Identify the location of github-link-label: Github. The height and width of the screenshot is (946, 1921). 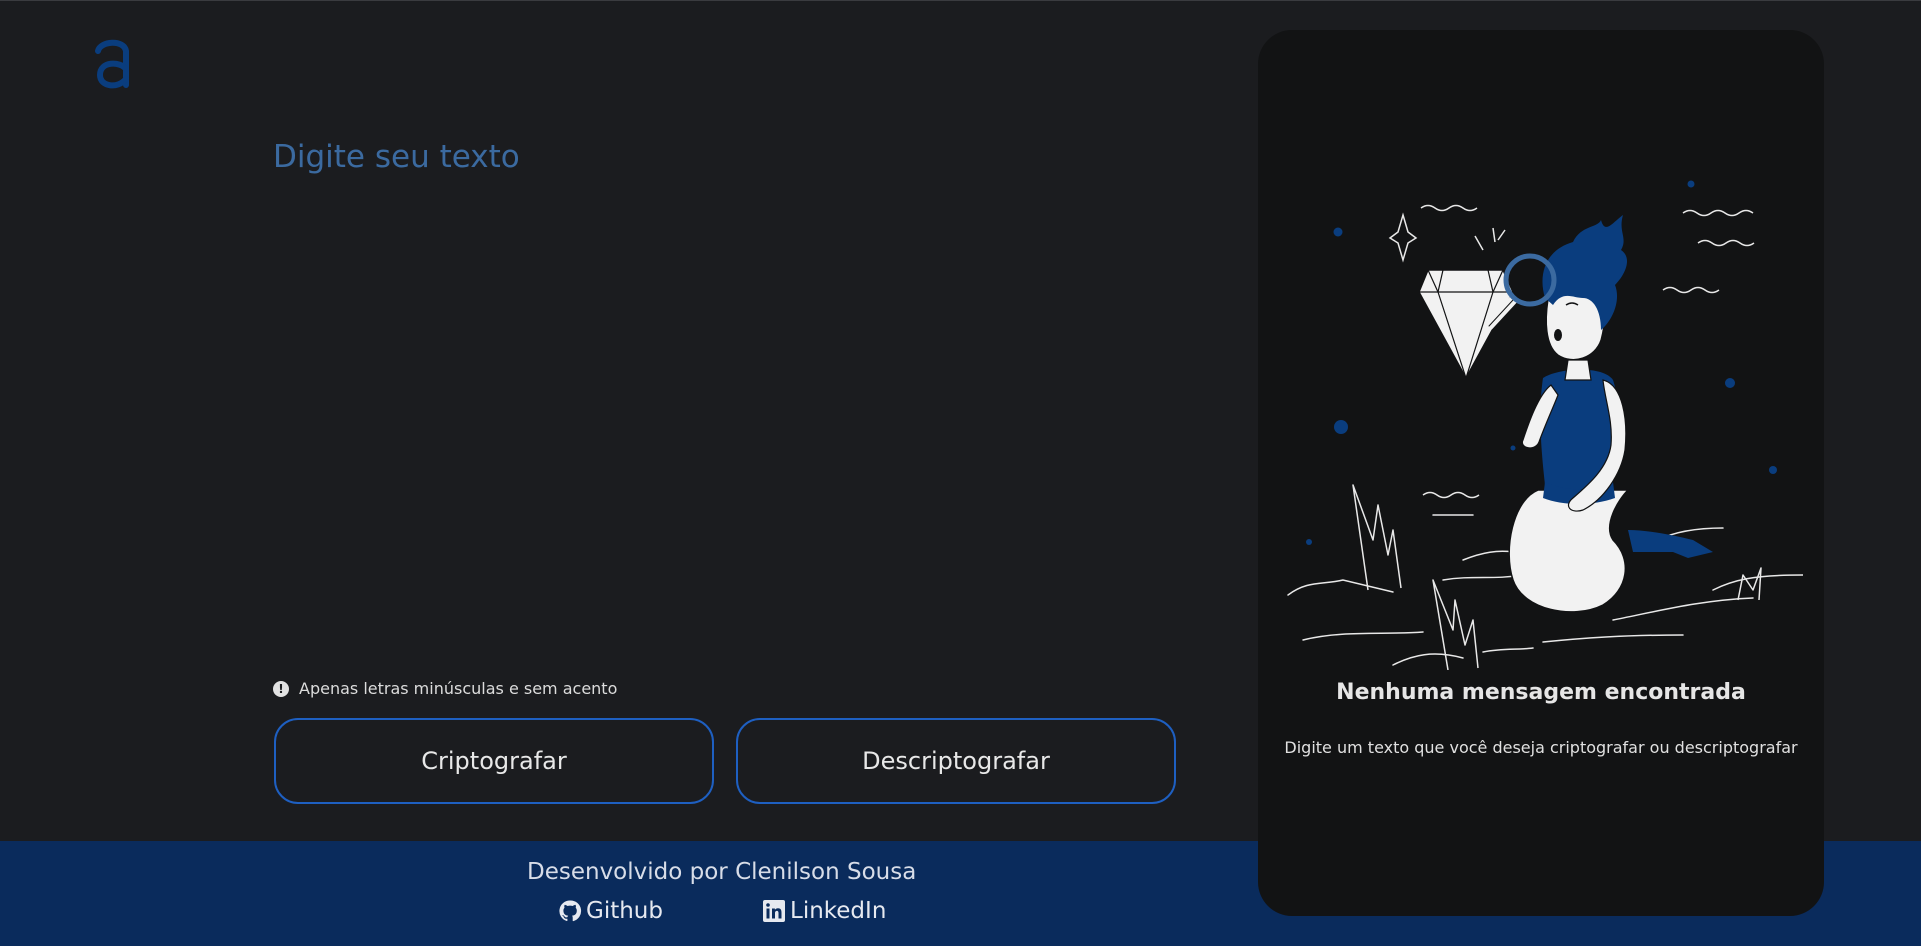
(624, 911).